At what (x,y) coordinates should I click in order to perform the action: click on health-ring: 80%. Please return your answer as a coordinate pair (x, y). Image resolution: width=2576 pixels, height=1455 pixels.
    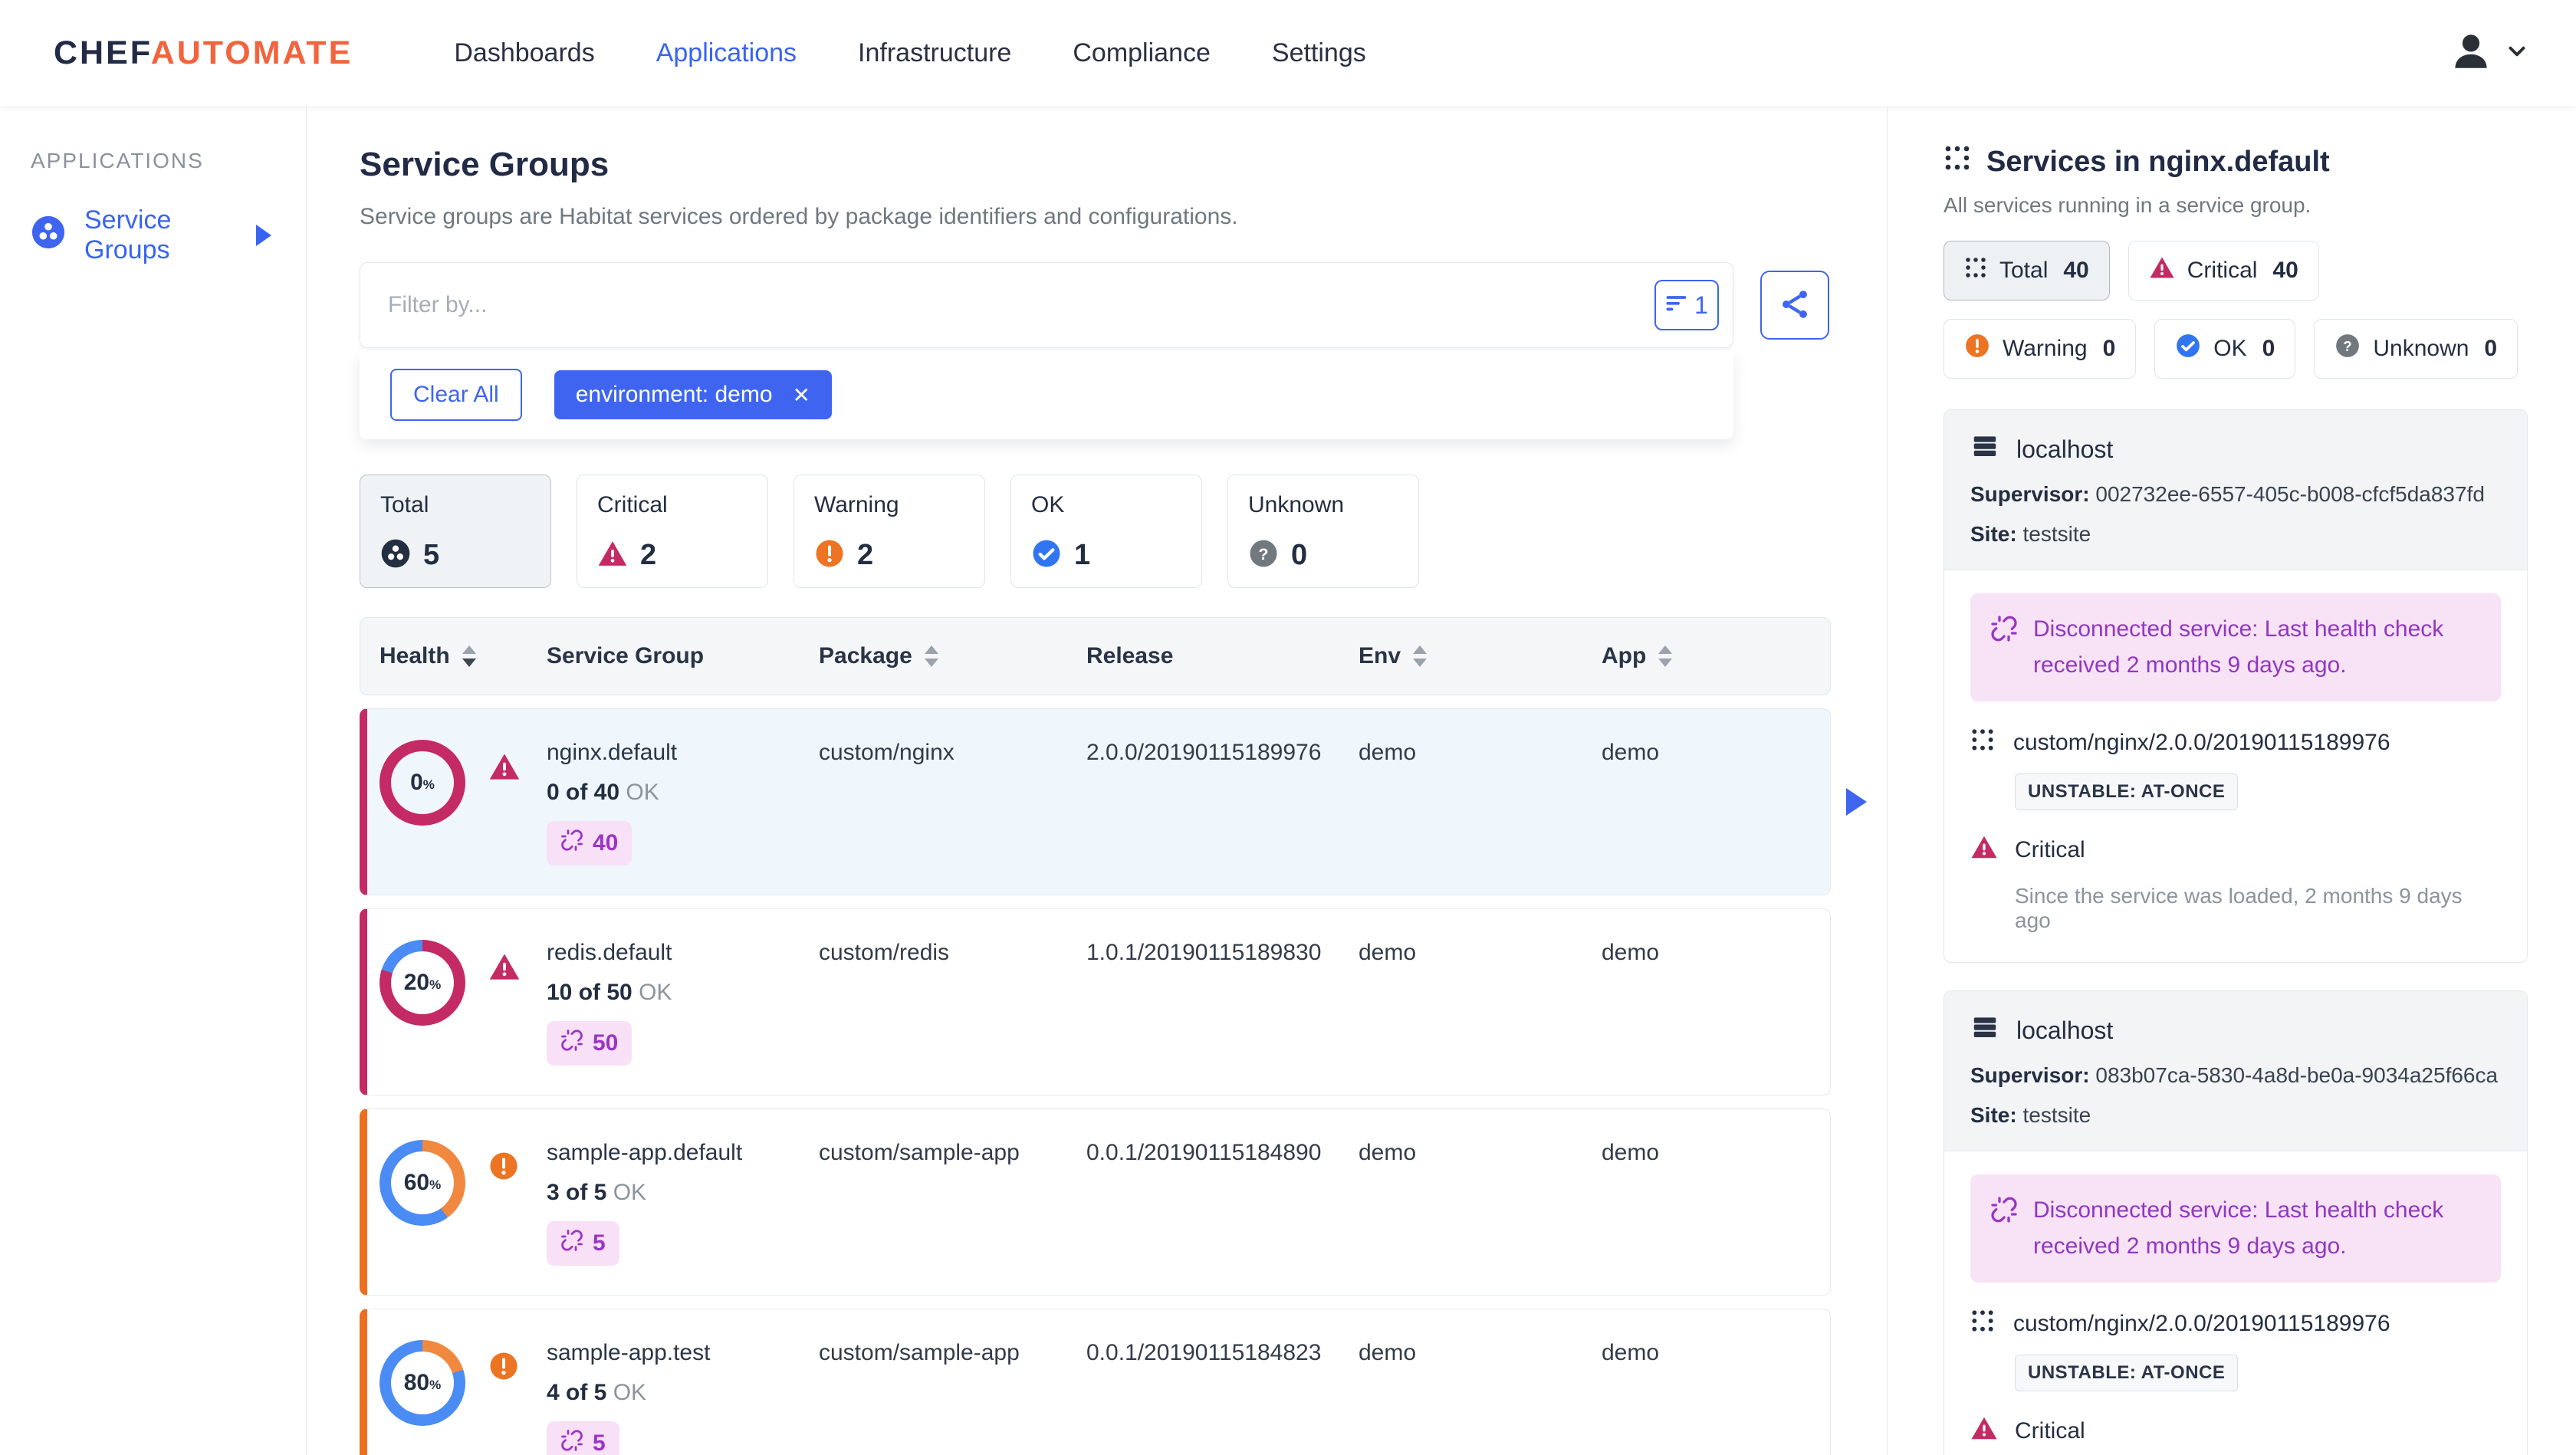
    Looking at the image, I should click on (422, 1383).